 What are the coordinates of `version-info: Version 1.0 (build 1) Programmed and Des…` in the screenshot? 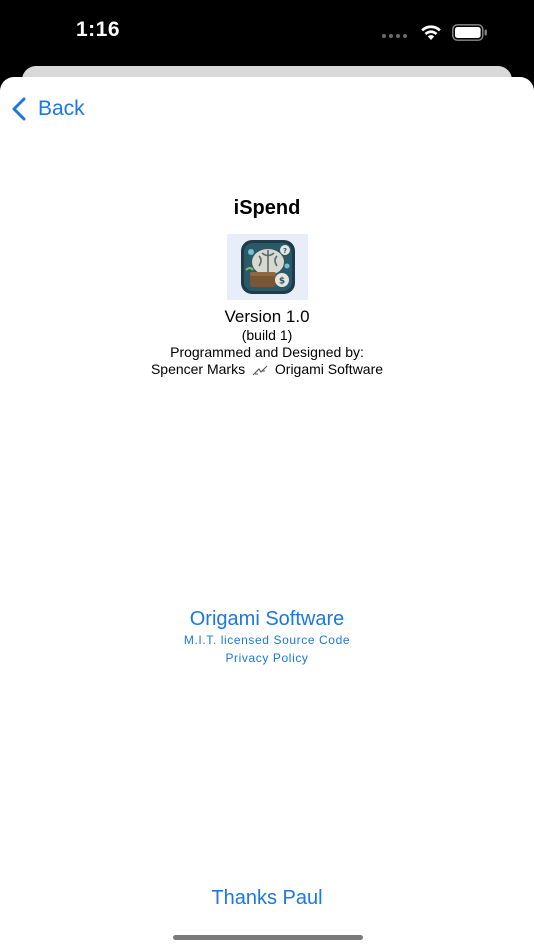 It's located at (267, 342).